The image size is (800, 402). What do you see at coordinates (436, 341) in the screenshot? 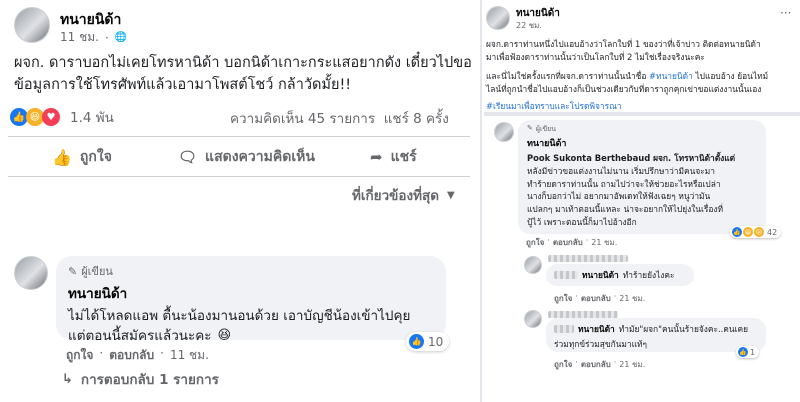
I see `comment-reaction-count: 10` at bounding box center [436, 341].